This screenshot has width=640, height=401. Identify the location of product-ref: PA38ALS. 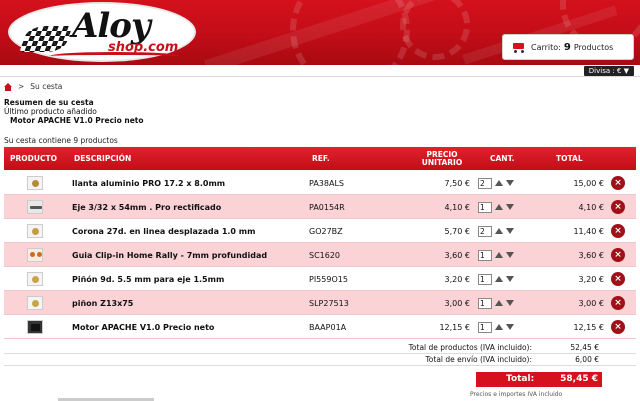
(326, 183).